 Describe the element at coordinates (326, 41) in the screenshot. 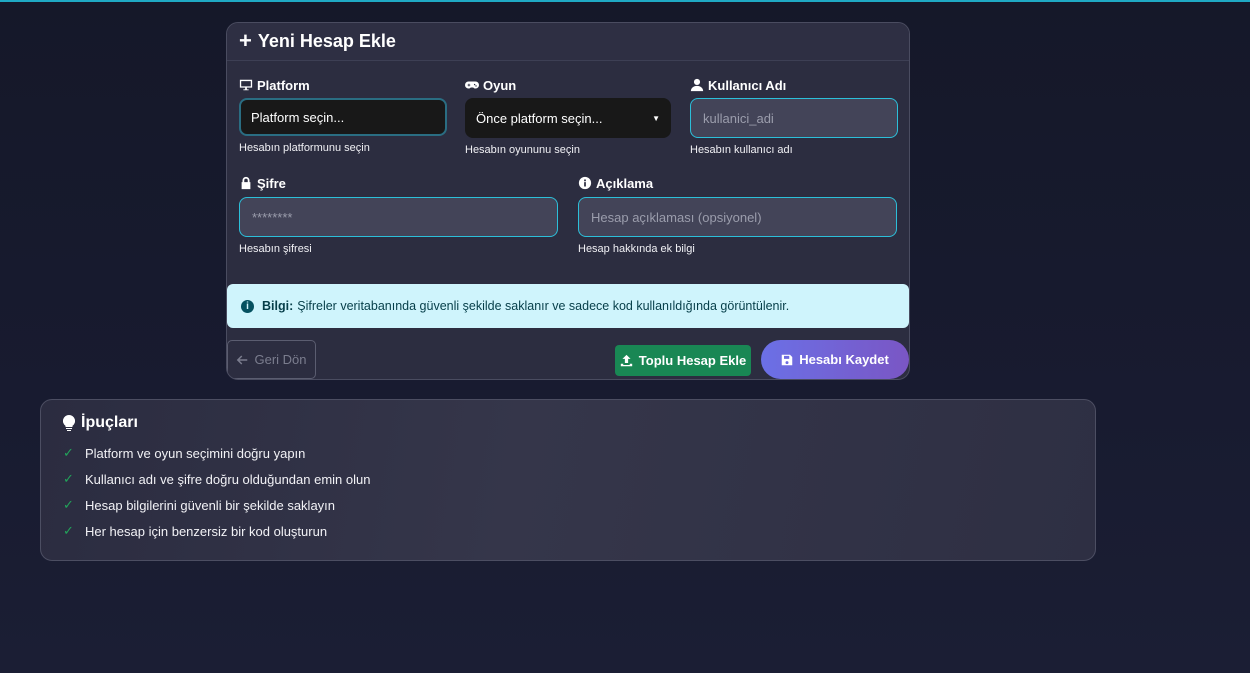

I see `card-title: Yeni Hesap Ekle` at that location.